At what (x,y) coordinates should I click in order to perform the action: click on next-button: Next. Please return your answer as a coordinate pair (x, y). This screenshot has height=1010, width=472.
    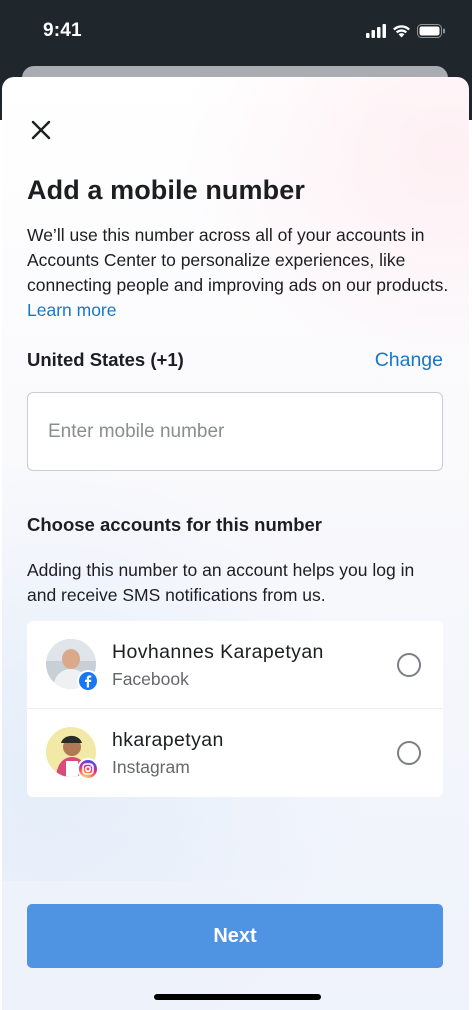
    Looking at the image, I should click on (235, 936).